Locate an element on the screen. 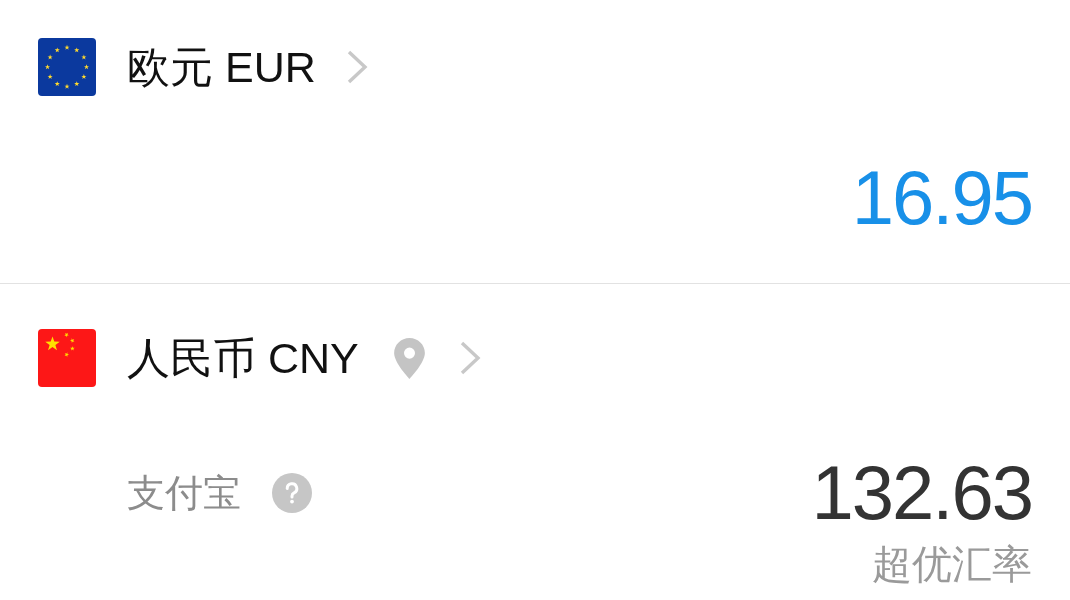  eu-flag-icon is located at coordinates (67, 67).